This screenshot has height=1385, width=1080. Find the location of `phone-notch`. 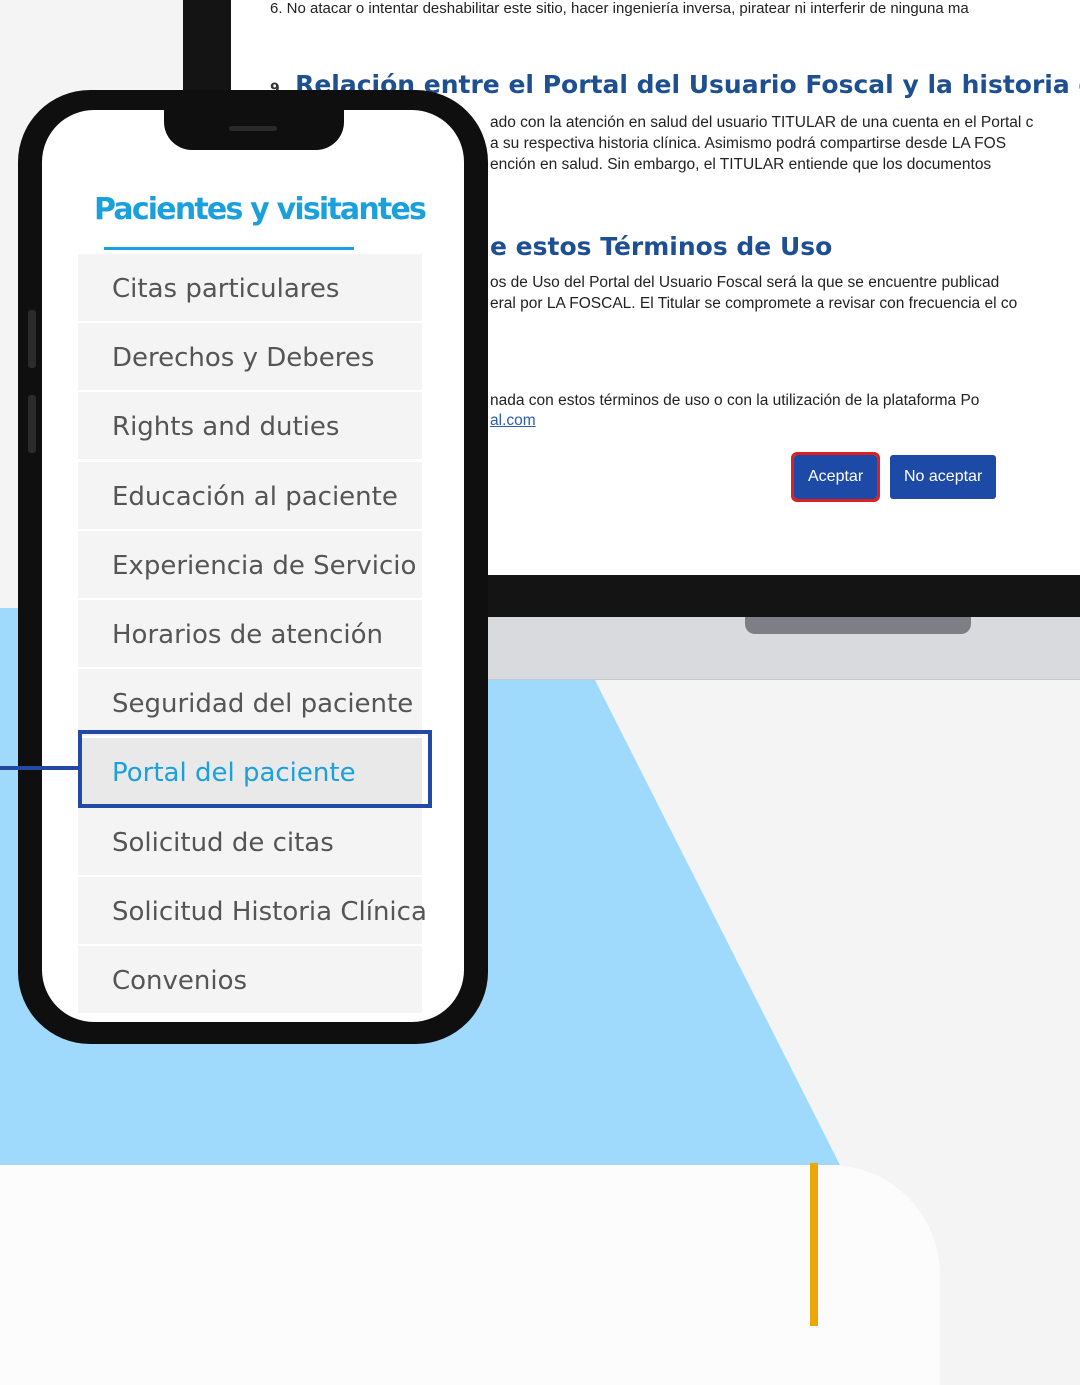

phone-notch is located at coordinates (254, 130).